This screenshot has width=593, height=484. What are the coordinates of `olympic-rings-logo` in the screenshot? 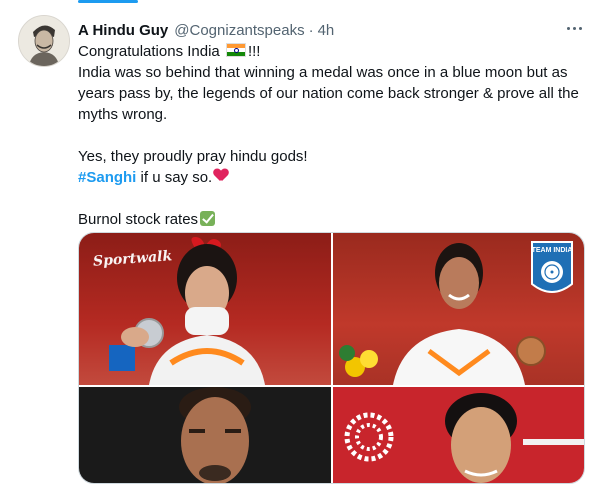 It's located at (369, 437).